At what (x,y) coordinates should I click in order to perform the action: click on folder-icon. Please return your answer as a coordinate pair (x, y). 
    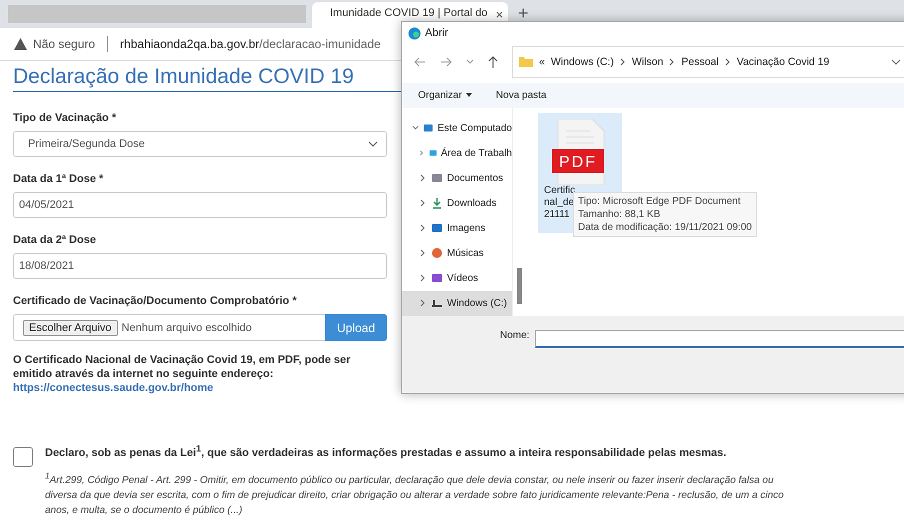
    Looking at the image, I should click on (526, 62).